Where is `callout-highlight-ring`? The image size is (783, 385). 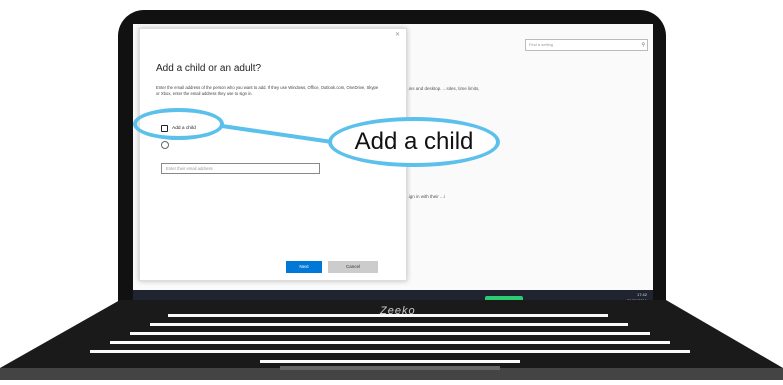 callout-highlight-ring is located at coordinates (178, 124).